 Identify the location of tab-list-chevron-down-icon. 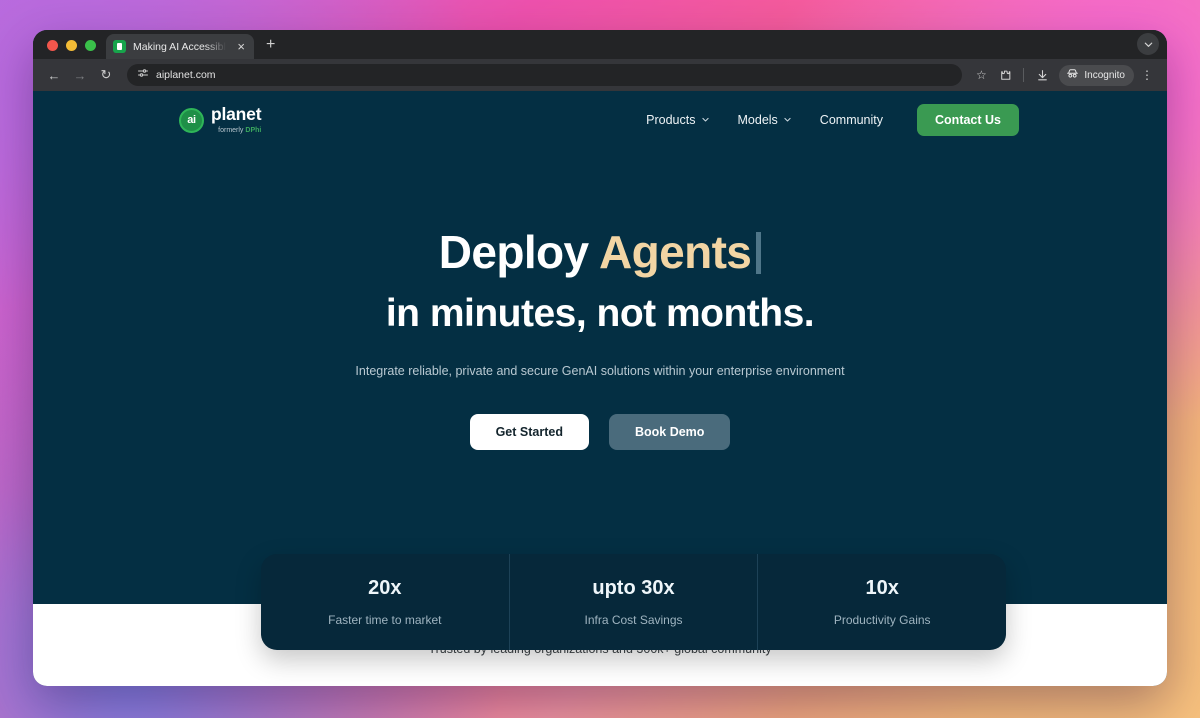
(1148, 44).